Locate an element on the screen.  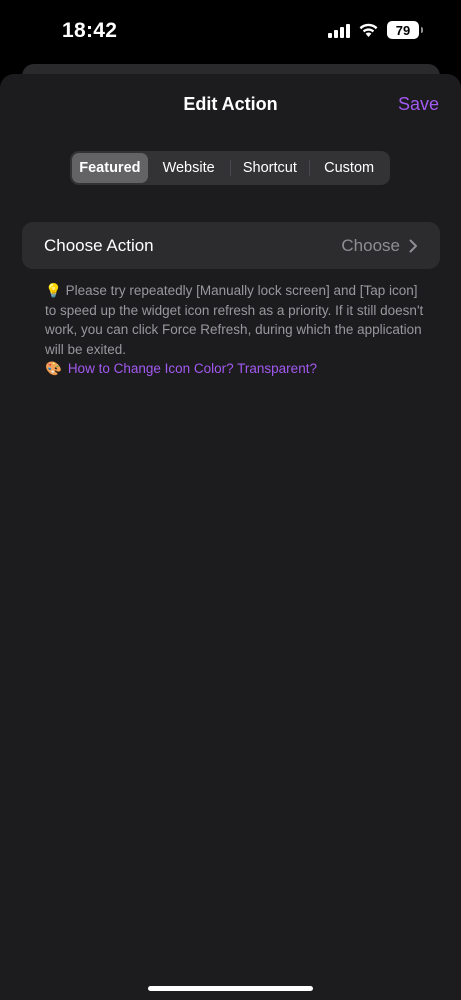
battery-icon: 79 is located at coordinates (405, 30).